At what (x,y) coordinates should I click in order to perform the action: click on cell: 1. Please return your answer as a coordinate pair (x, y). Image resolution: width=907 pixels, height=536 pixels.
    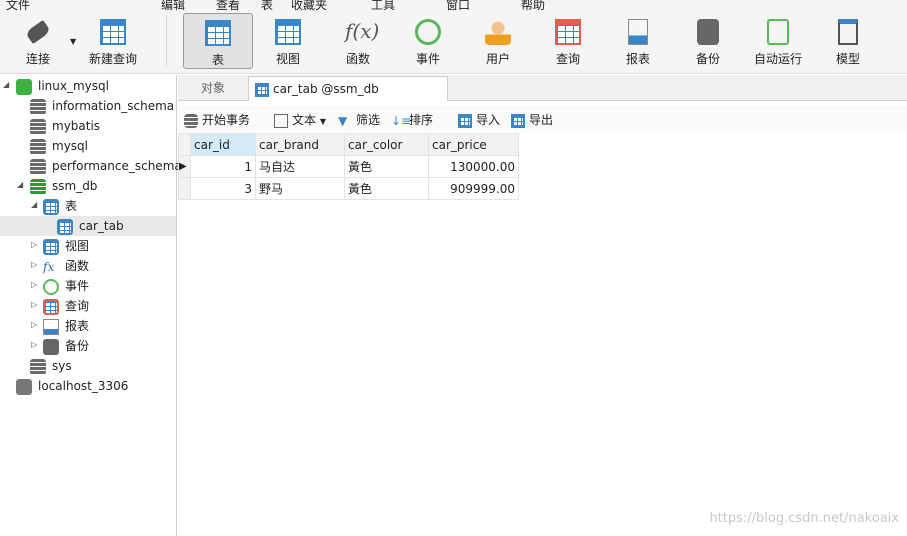
    Looking at the image, I should click on (223, 166).